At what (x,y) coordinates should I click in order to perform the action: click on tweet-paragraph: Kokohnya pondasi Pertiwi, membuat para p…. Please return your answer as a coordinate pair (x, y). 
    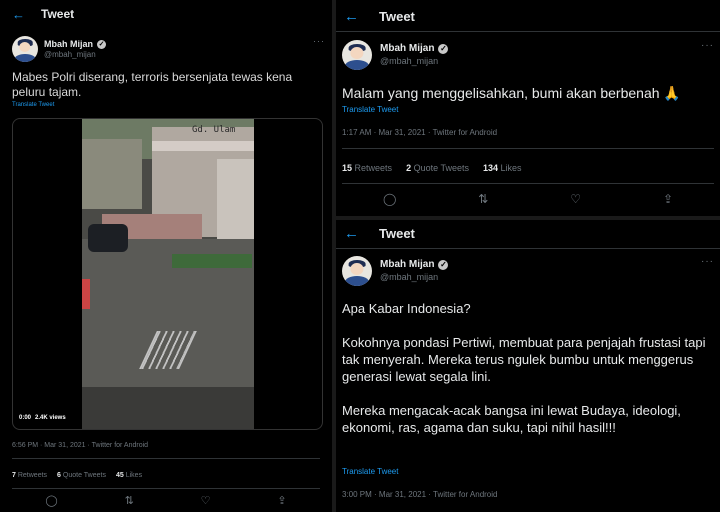
    Looking at the image, I should click on (524, 359).